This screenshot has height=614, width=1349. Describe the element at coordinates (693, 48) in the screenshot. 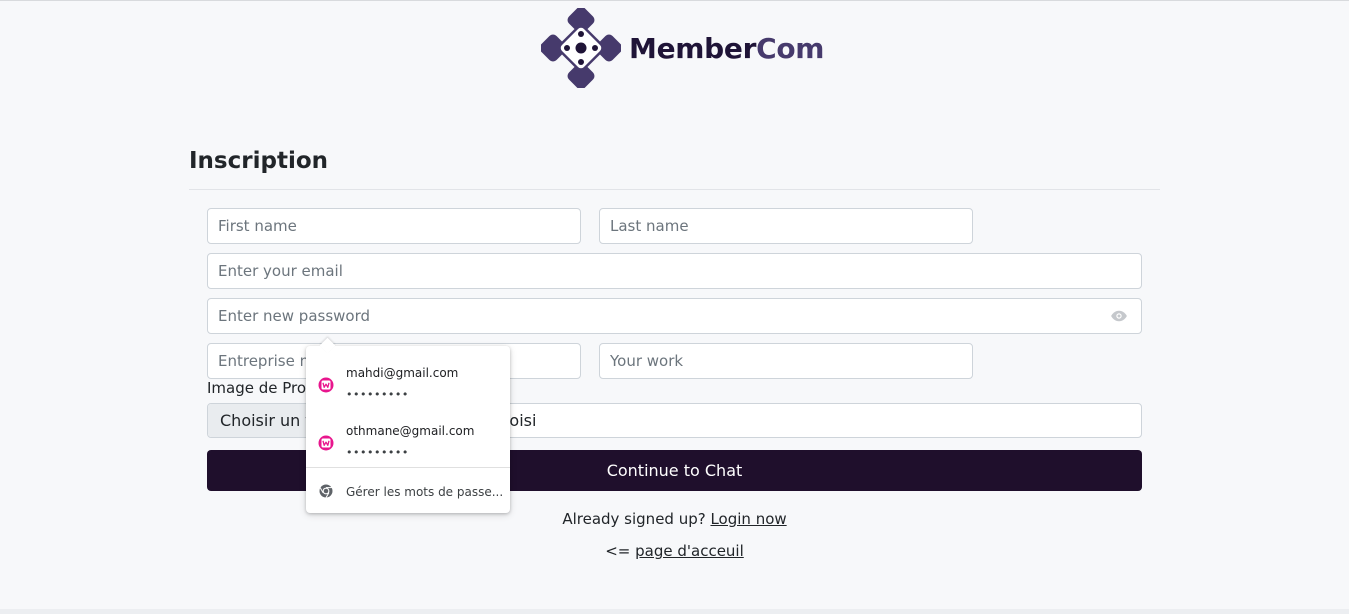

I see `brand-name-part1: Member` at that location.